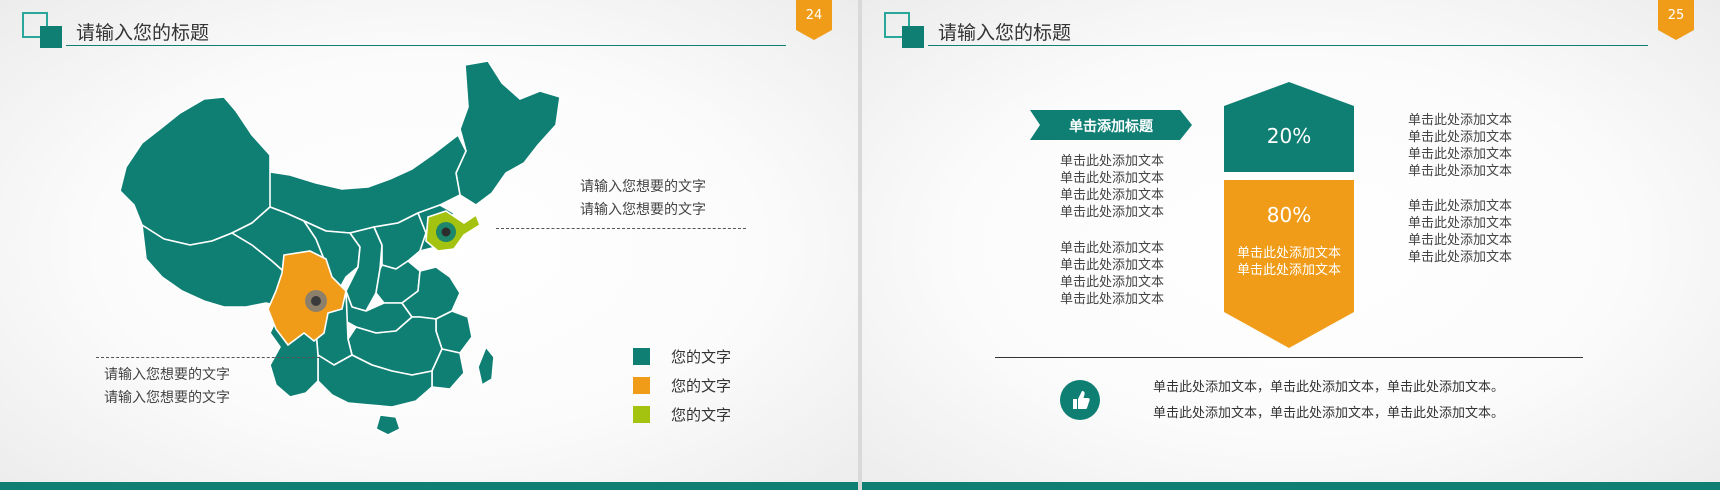 This screenshot has height=490, width=1720. Describe the element at coordinates (1328, 414) in the screenshot. I see `footer-line-2: 单击此处添加文本，单击此处添加文本，单击此处添加文本。` at that location.